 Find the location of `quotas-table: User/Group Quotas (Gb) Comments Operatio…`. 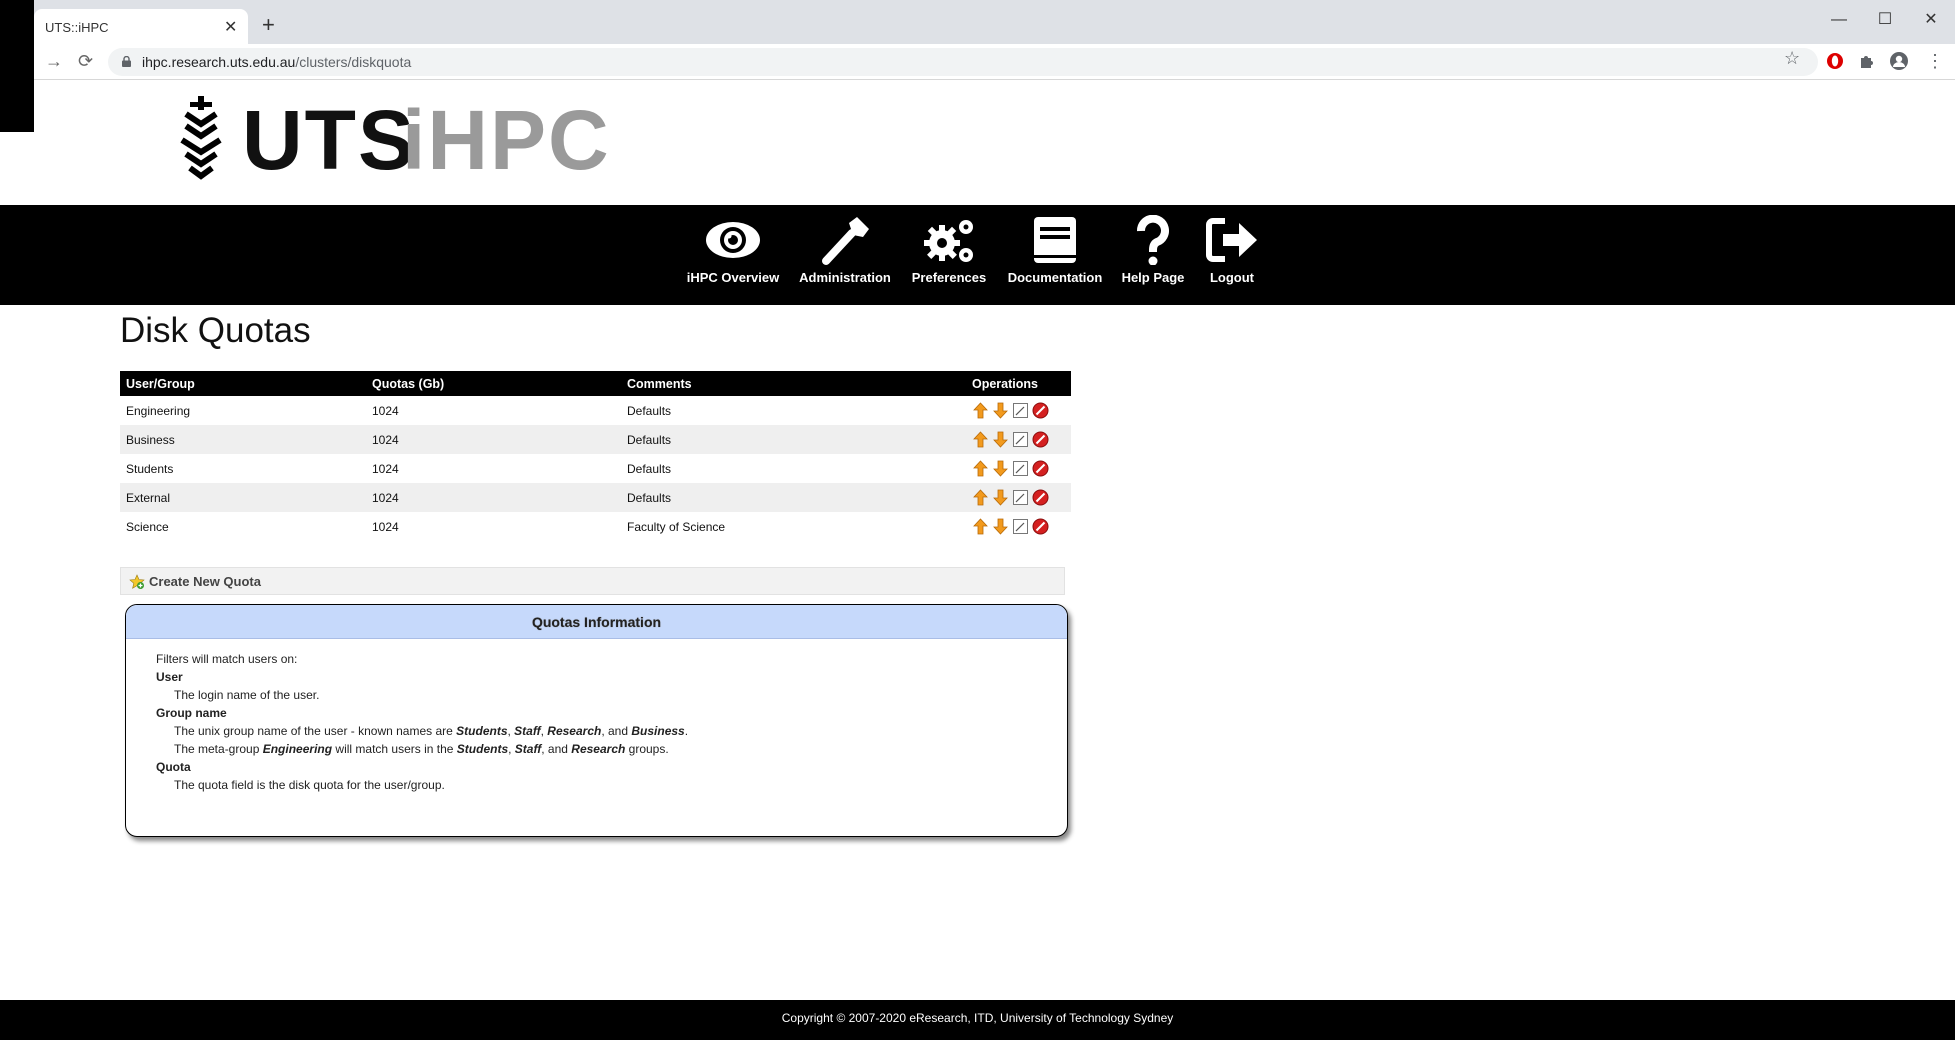

quotas-table: User/Group Quotas (Gb) Comments Operatio… is located at coordinates (595, 456).